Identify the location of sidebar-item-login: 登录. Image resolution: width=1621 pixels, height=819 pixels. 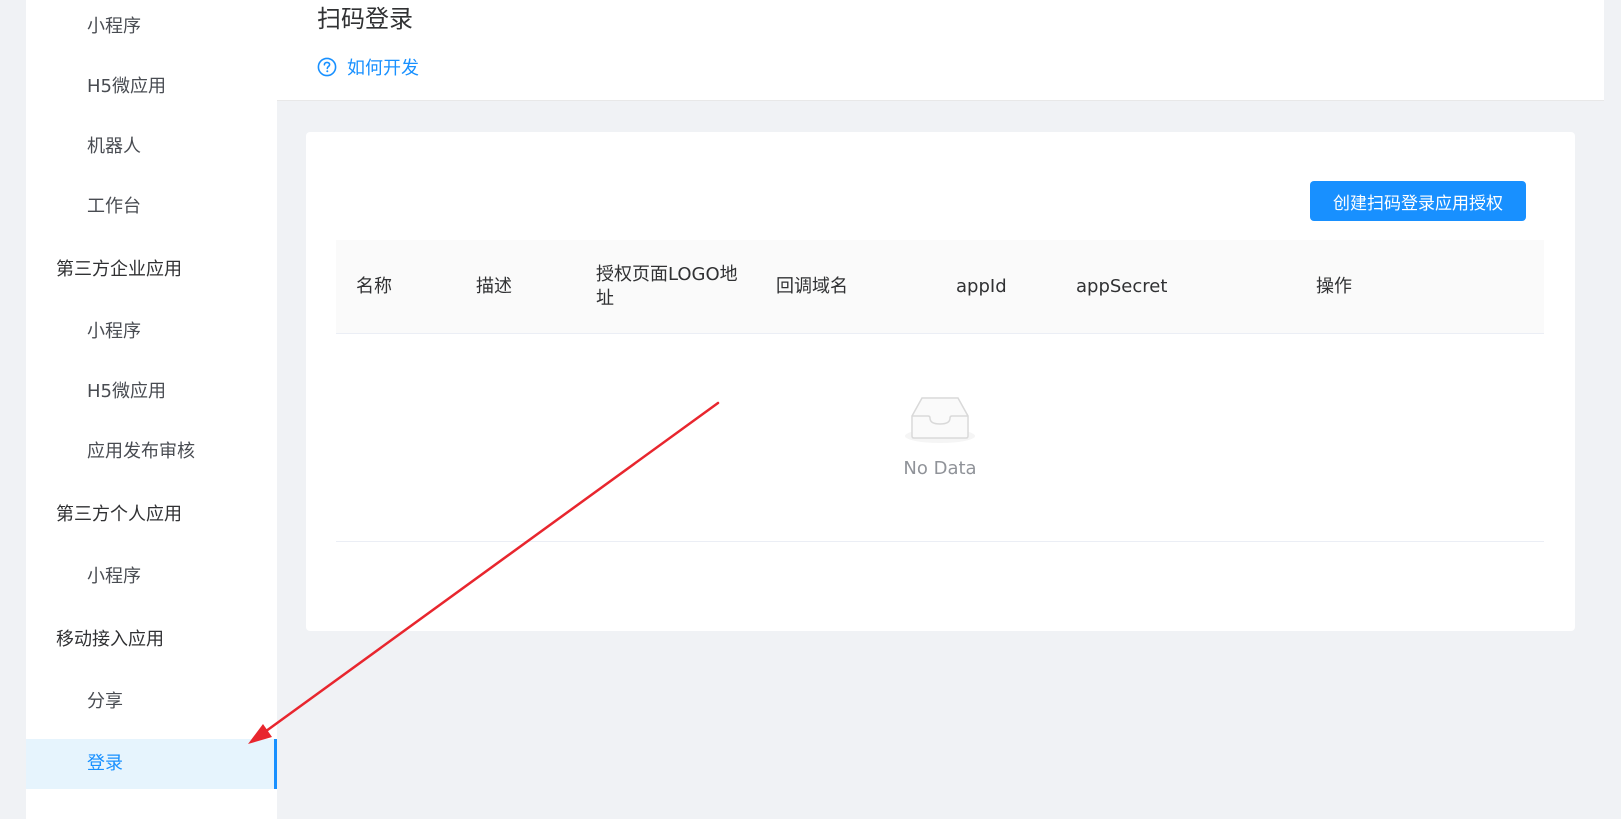
(151, 764).